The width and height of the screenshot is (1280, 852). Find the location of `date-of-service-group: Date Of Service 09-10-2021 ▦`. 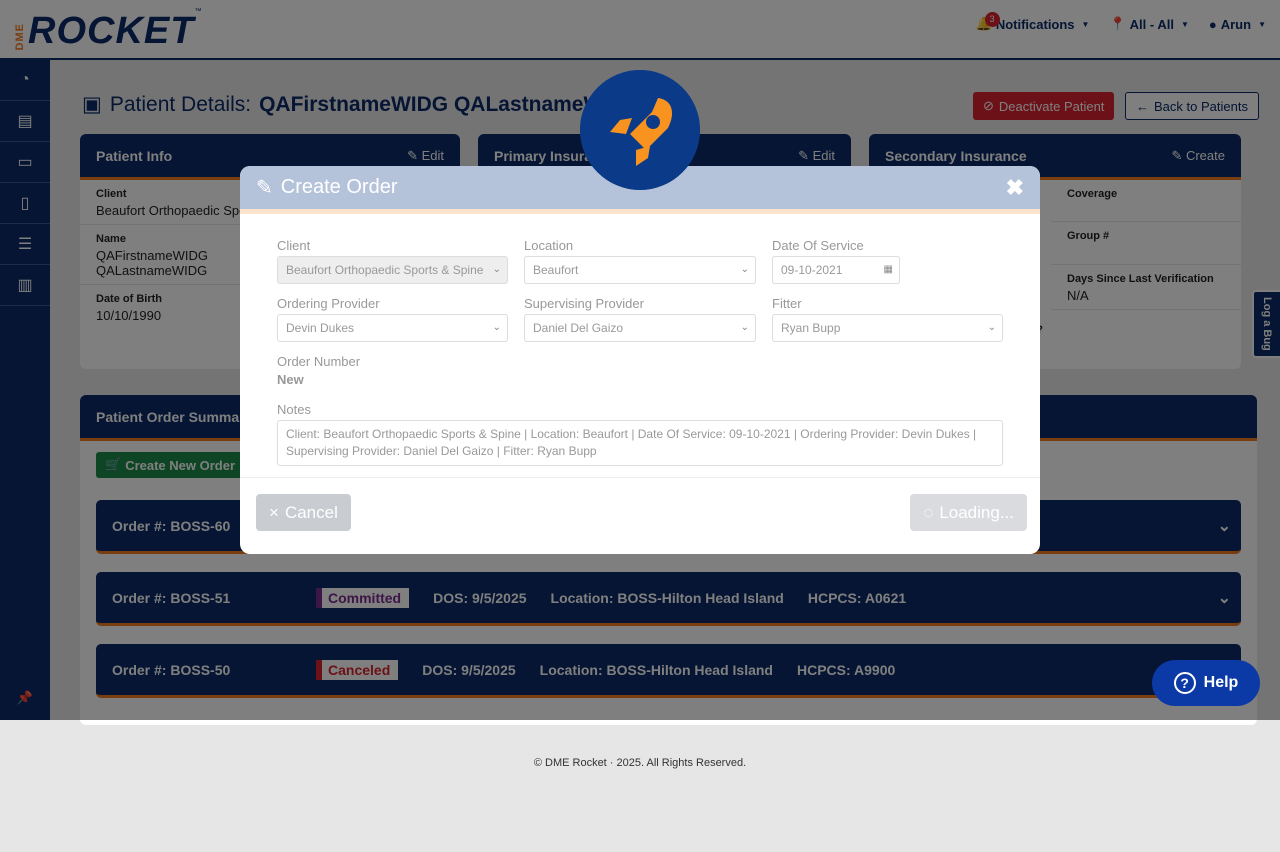

date-of-service-group: Date Of Service 09-10-2021 ▦ is located at coordinates (836, 261).